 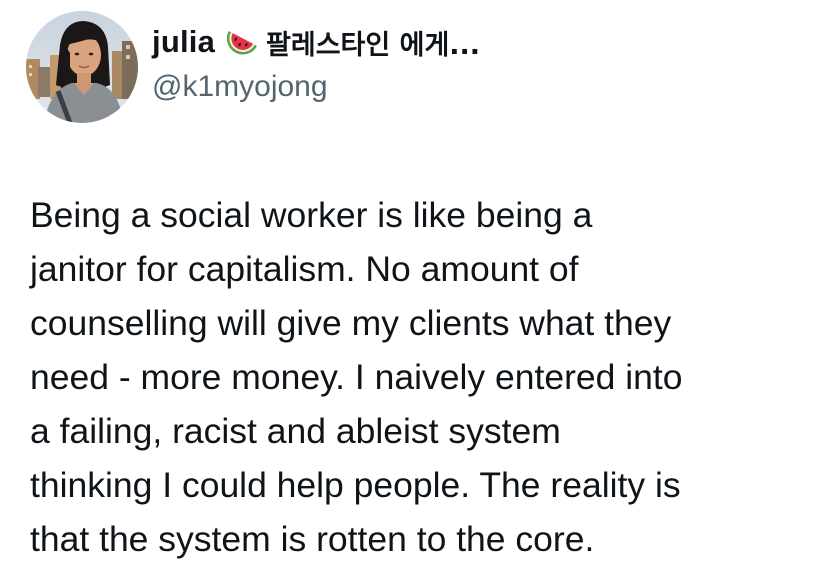 I want to click on author-handle: @k1myojong, so click(x=240, y=87).